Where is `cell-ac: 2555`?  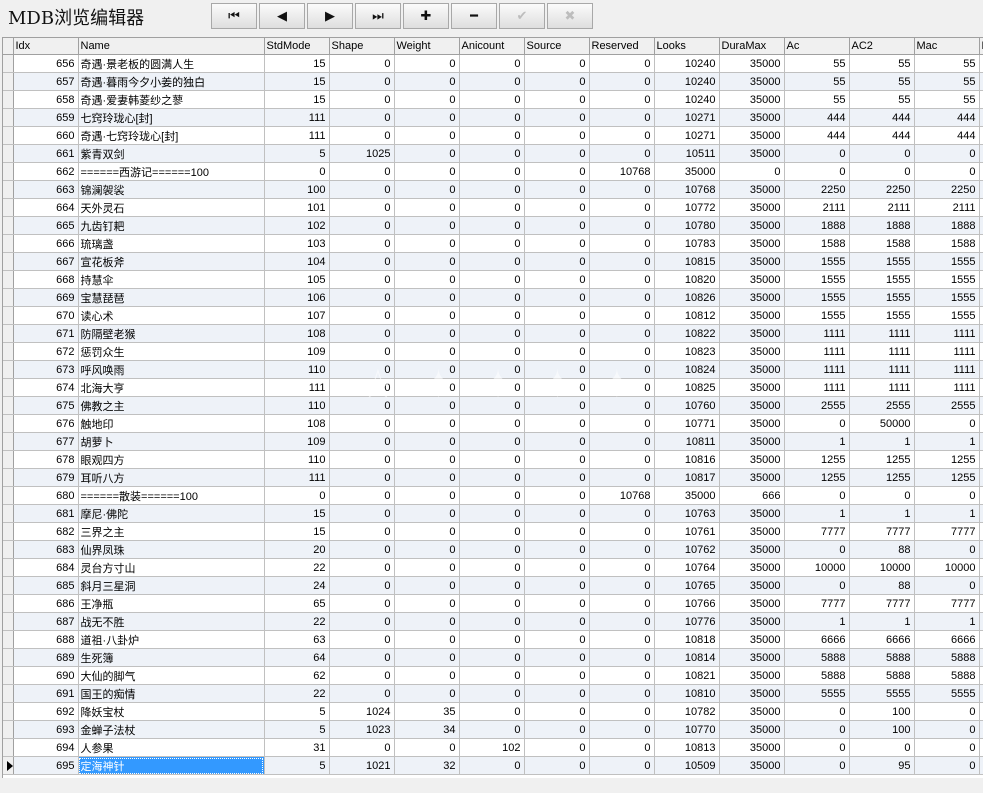 cell-ac: 2555 is located at coordinates (817, 405).